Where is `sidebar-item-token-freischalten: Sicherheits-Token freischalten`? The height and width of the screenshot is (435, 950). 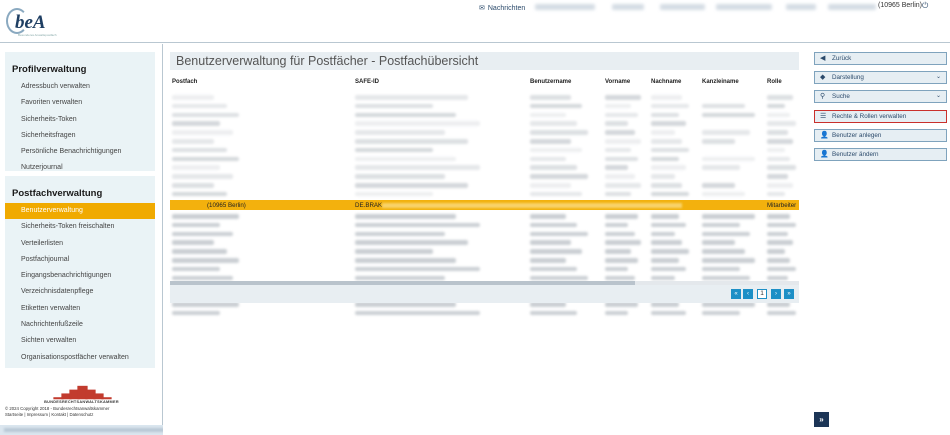 sidebar-item-token-freischalten: Sicherheits-Token freischalten is located at coordinates (80, 227).